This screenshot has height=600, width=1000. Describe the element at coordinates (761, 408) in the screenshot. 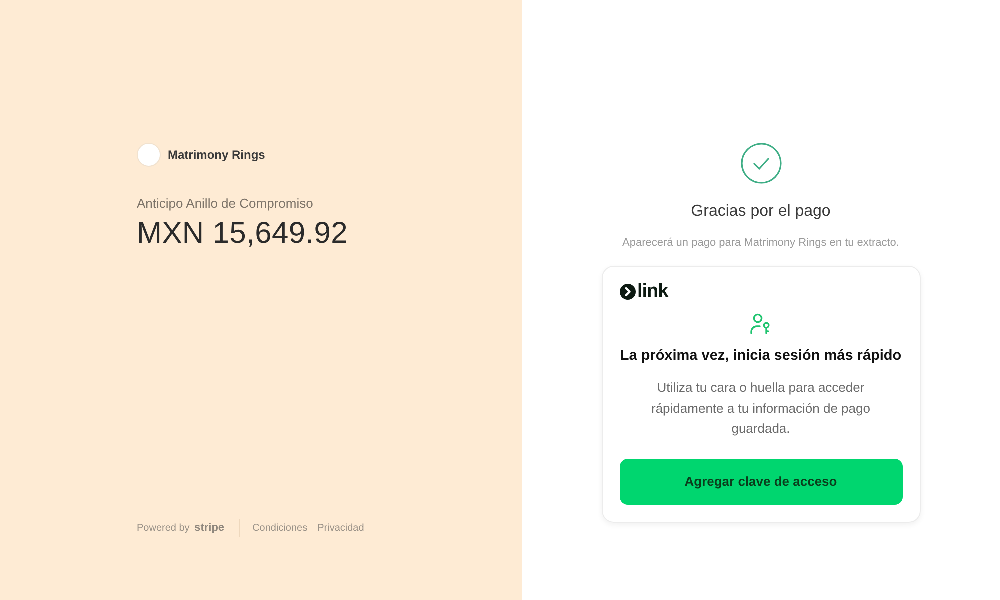

I see `card-description: Utiliza tu cara o huella para acceder rápidamente a tu información de pago guardada.` at that location.